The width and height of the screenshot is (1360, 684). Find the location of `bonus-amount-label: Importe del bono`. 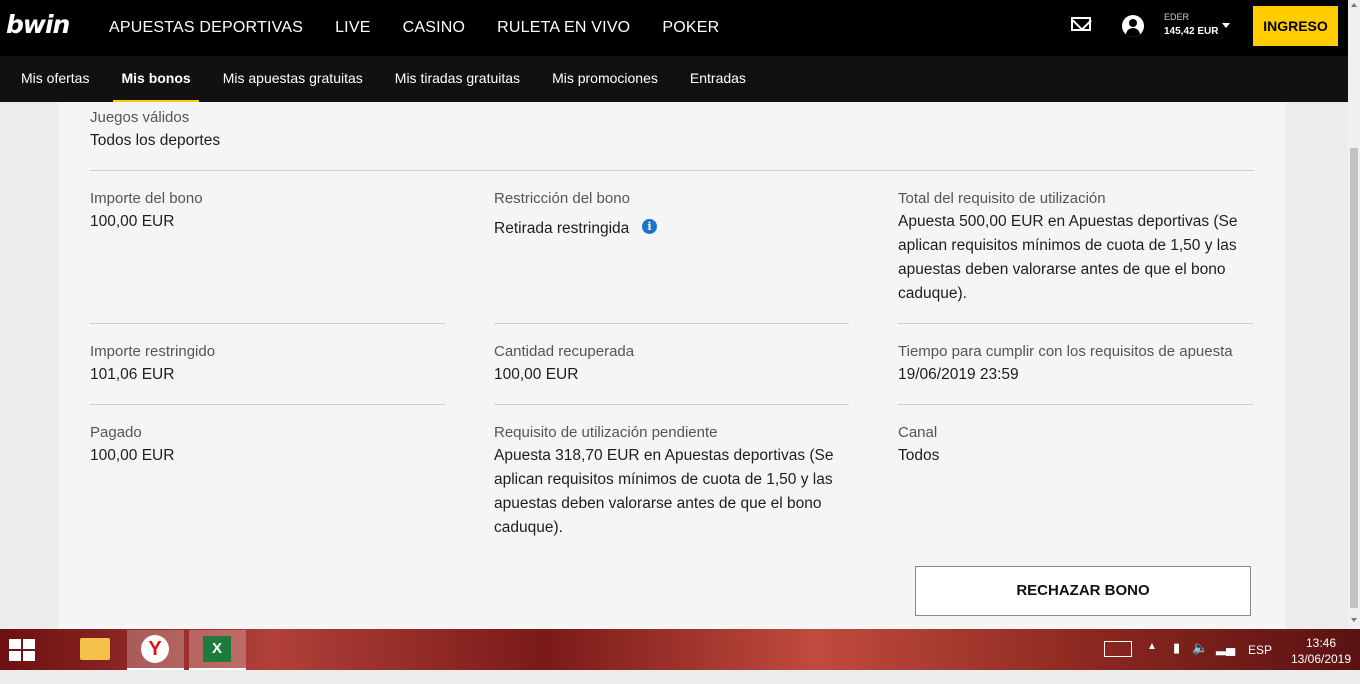

bonus-amount-label: Importe del bono is located at coordinates (146, 198).